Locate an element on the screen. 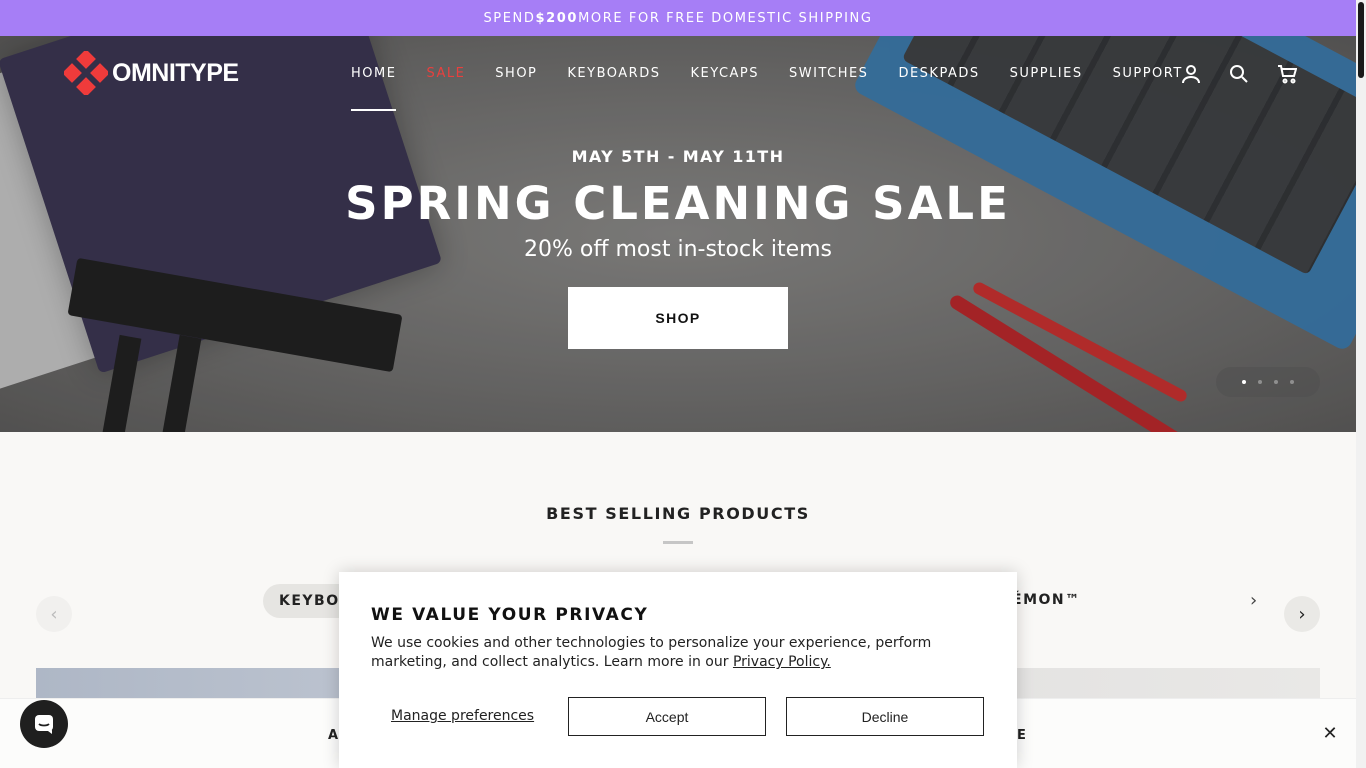 Image resolution: width=1366 pixels, height=768 pixels. chat-icon is located at coordinates (44, 724).